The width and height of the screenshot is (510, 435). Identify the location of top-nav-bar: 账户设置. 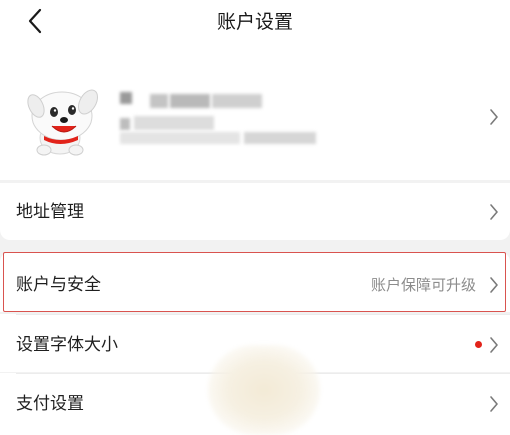
(255, 20).